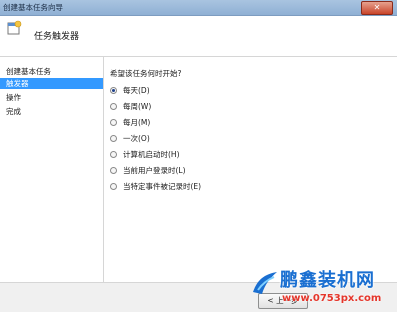  I want to click on watermark-brand: 鹏鑫装机网, so click(327, 280).